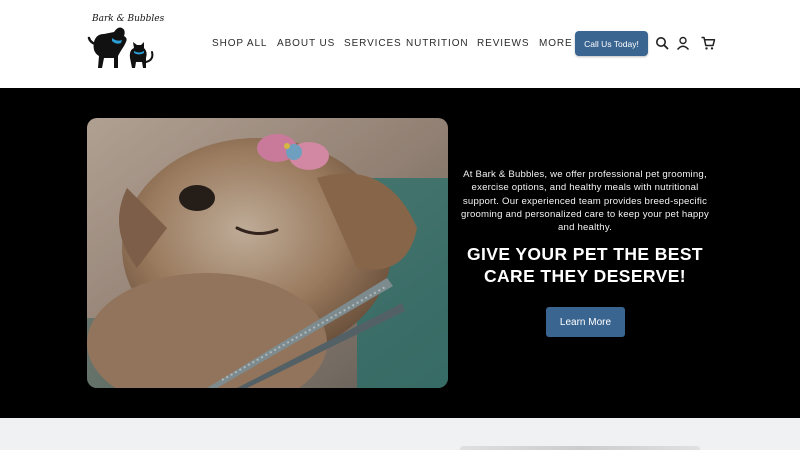  I want to click on nav-services: SERVICES, so click(373, 43).